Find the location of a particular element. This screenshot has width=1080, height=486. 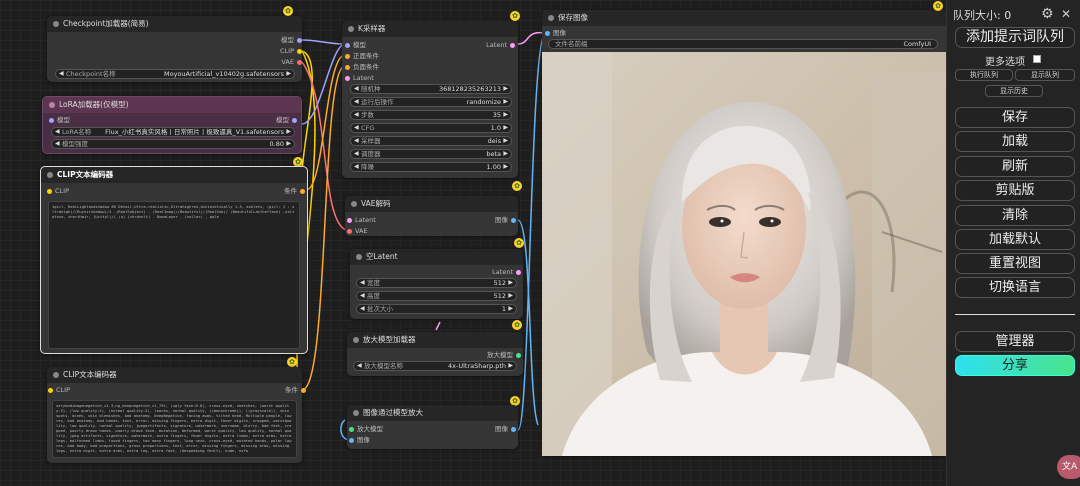

refresh-button: 刷新 is located at coordinates (1015, 166).